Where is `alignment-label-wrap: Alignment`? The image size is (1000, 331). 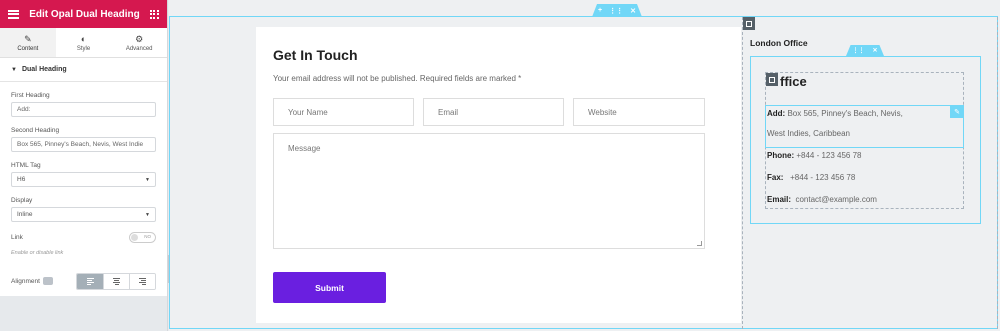
alignment-label-wrap: Alignment is located at coordinates (32, 281).